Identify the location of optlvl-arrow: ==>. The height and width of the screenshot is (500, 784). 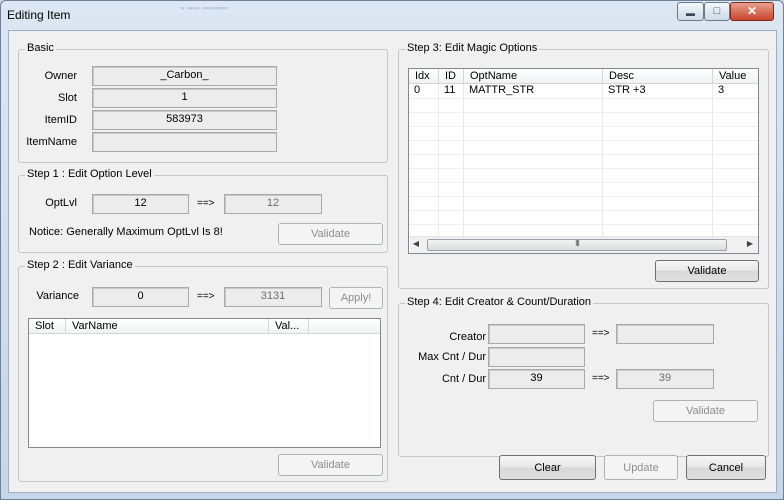
(206, 203).